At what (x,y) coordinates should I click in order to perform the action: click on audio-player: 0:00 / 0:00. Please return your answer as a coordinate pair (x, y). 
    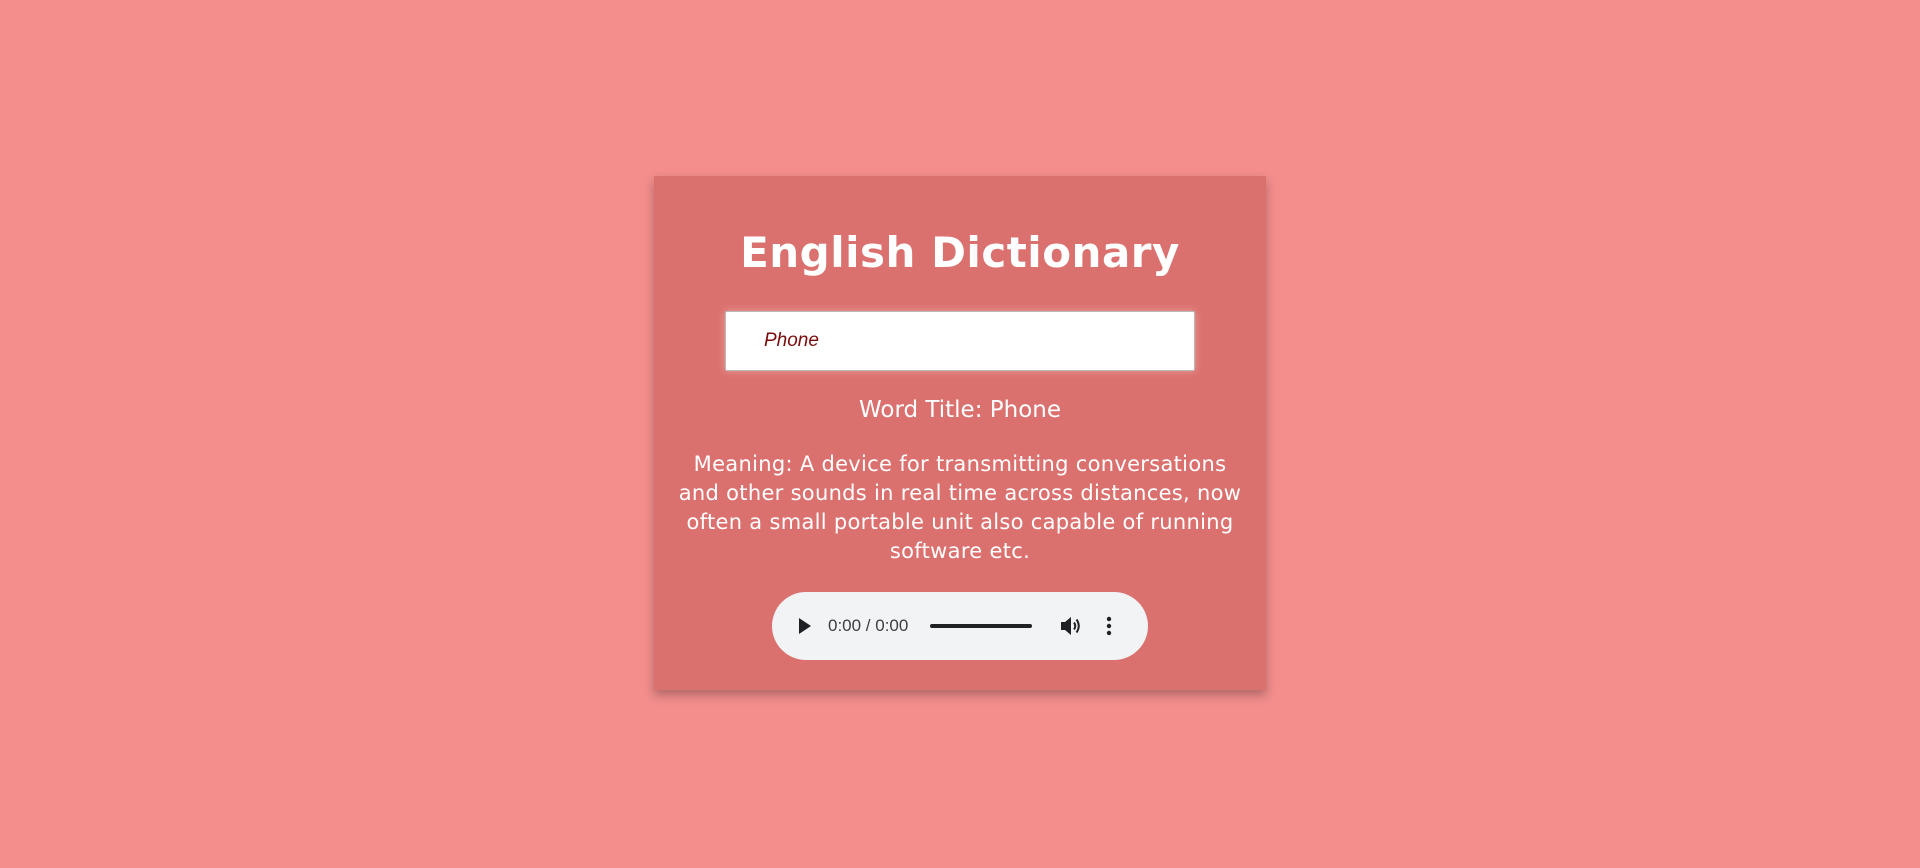
    Looking at the image, I should click on (960, 626).